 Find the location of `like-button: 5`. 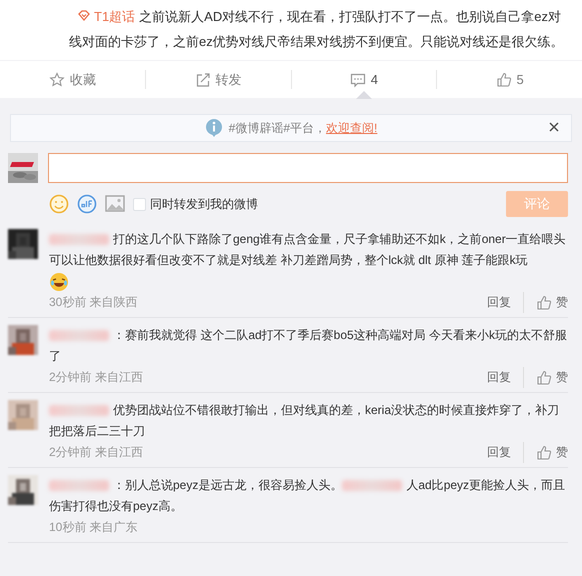

like-button: 5 is located at coordinates (509, 79).